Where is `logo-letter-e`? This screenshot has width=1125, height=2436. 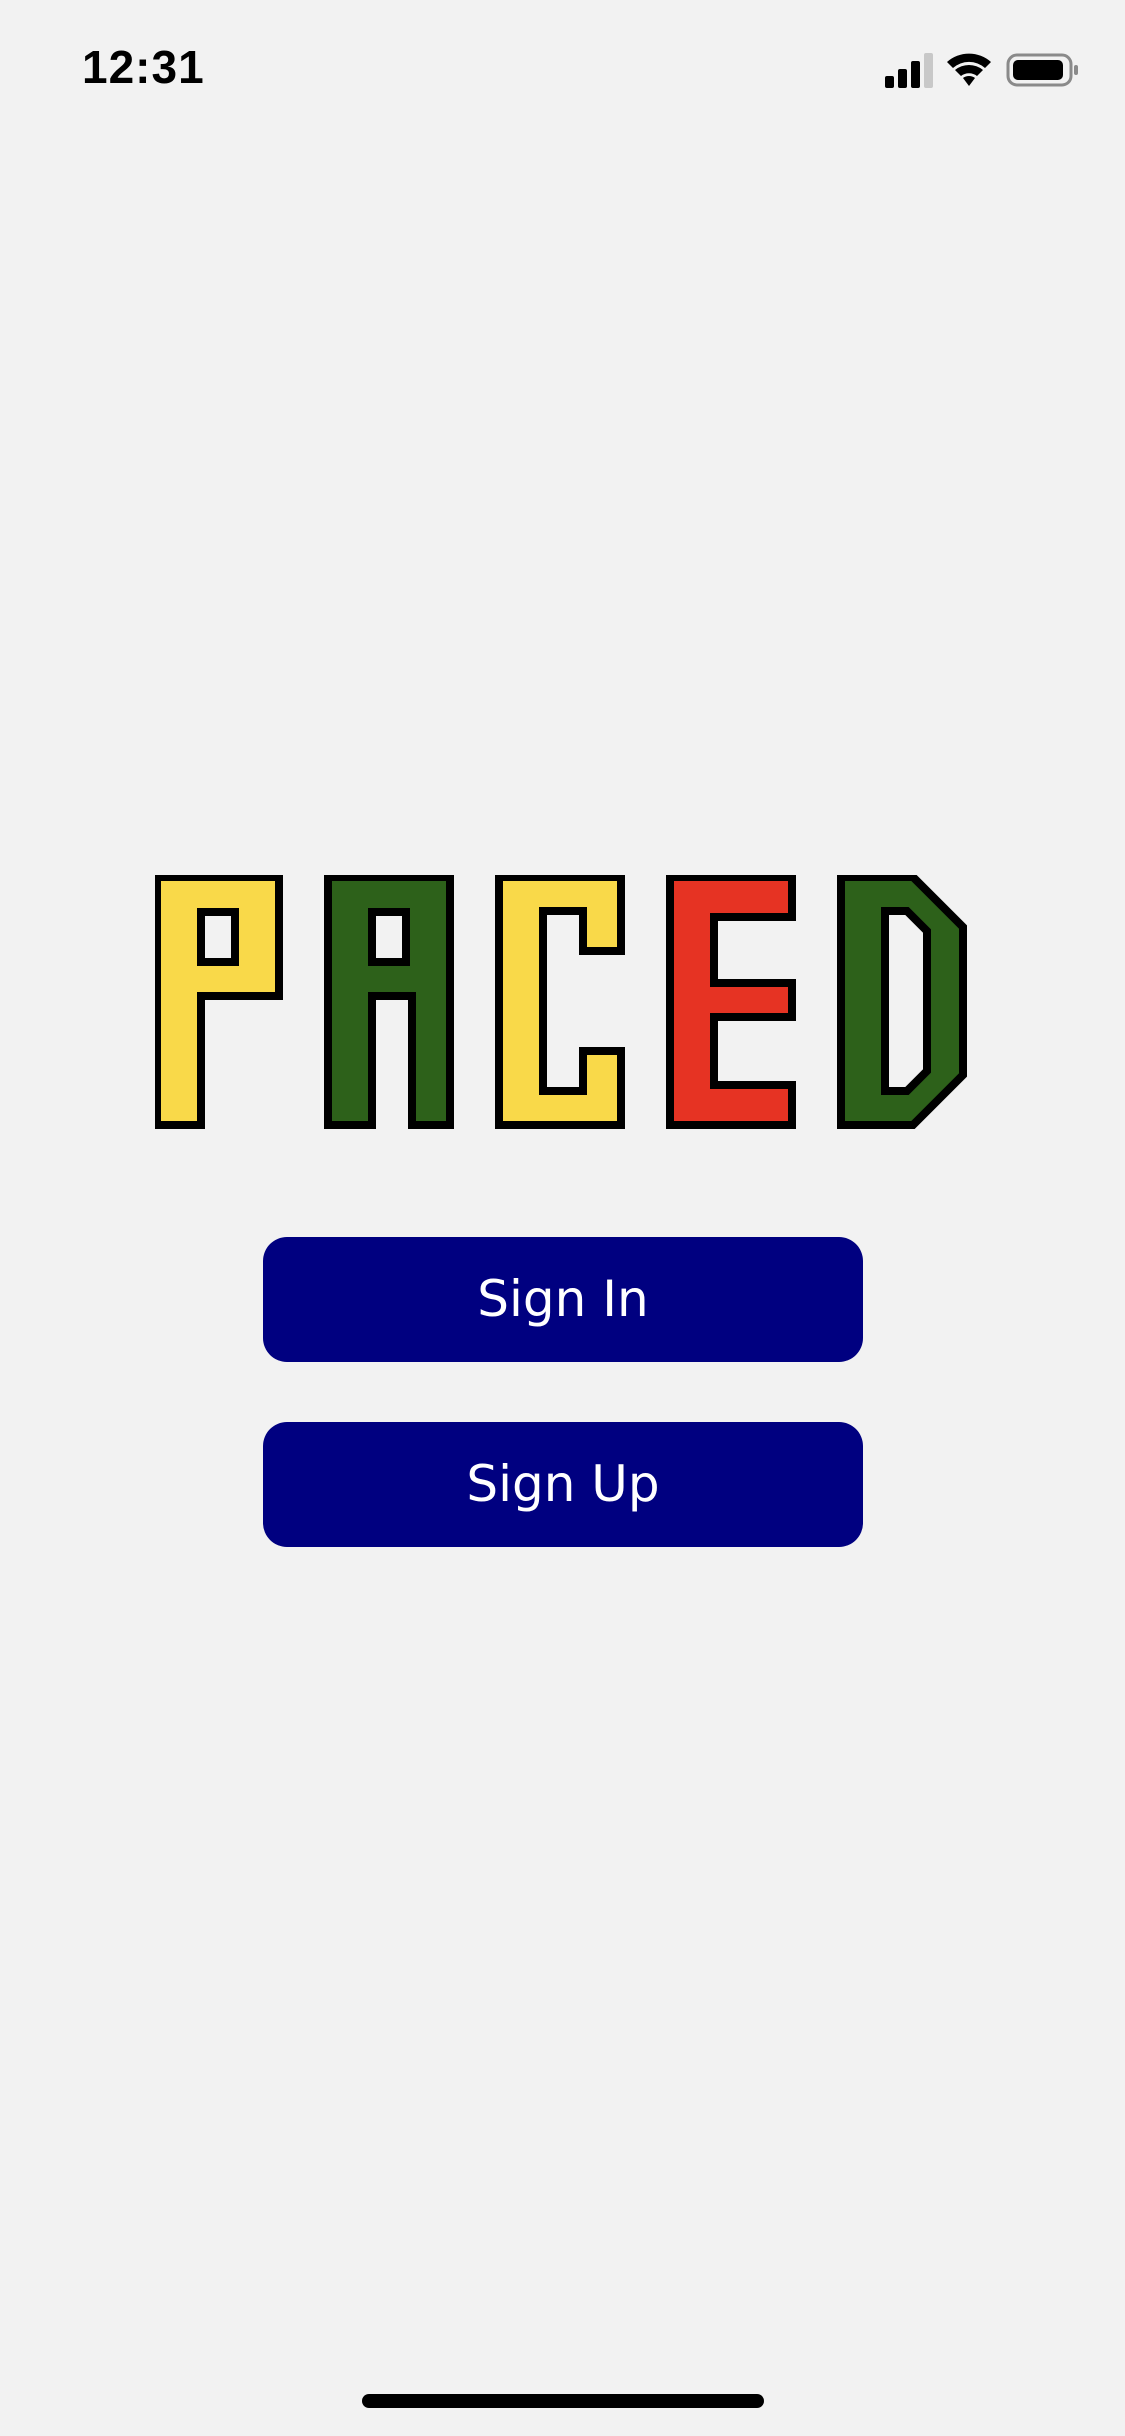
logo-letter-e is located at coordinates (731, 1002).